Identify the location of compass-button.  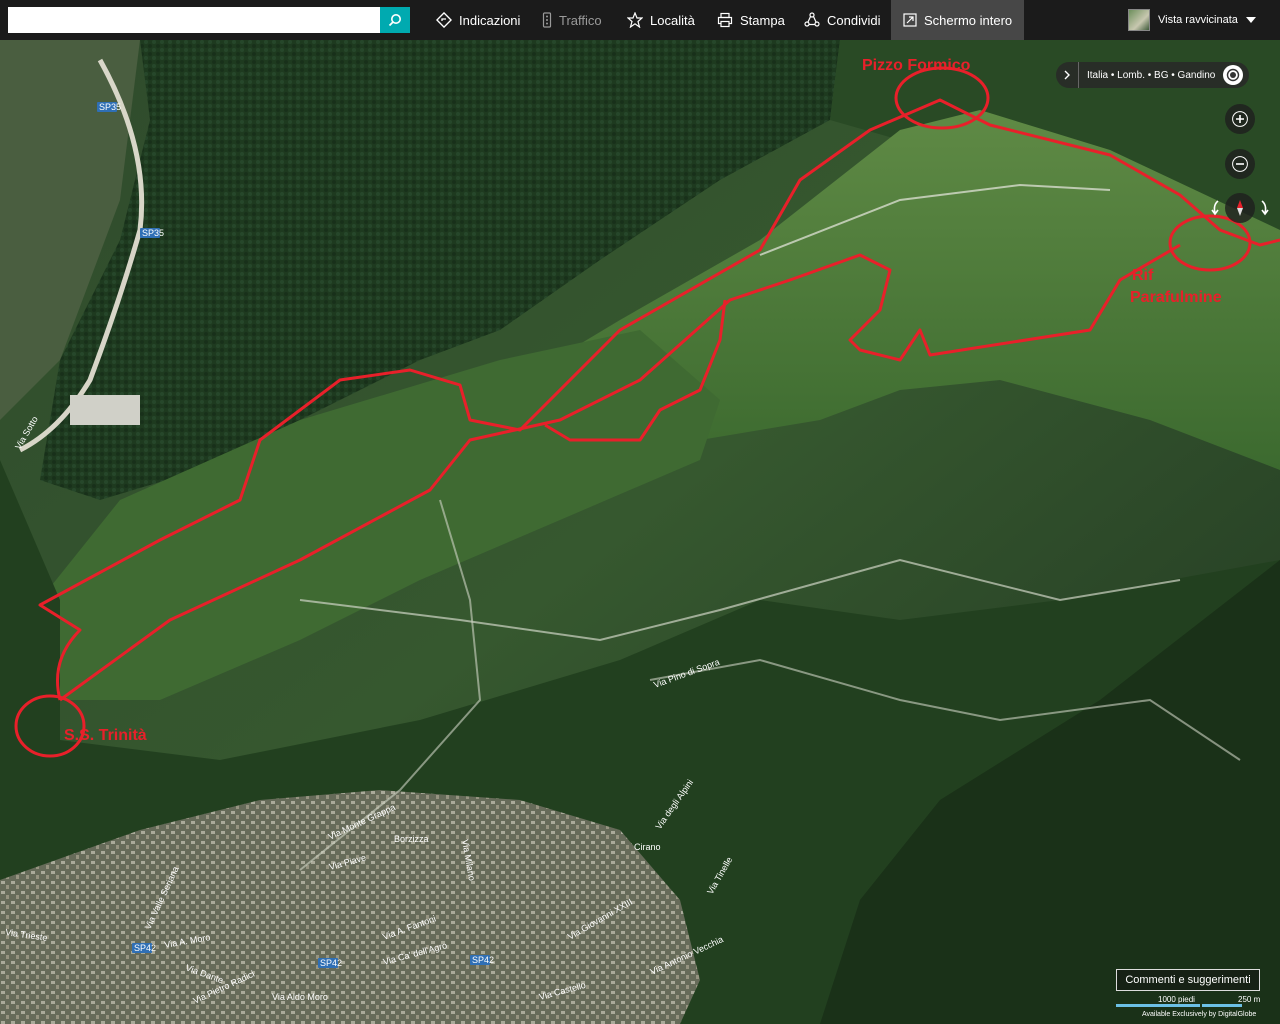
(1240, 208).